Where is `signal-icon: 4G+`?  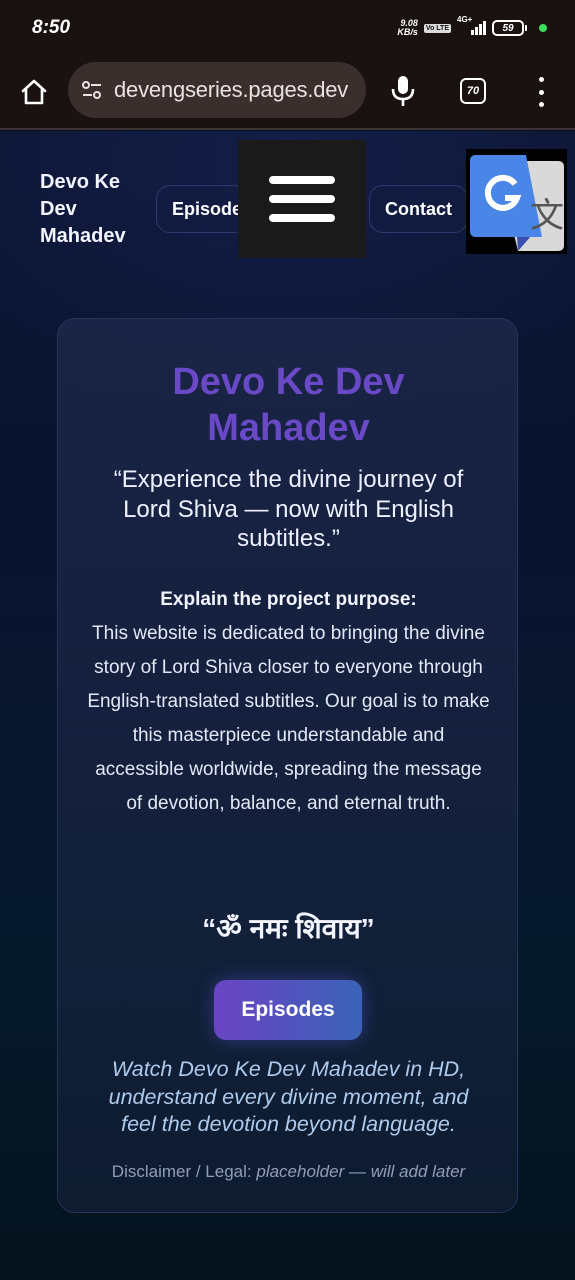 signal-icon: 4G+ is located at coordinates (471, 25).